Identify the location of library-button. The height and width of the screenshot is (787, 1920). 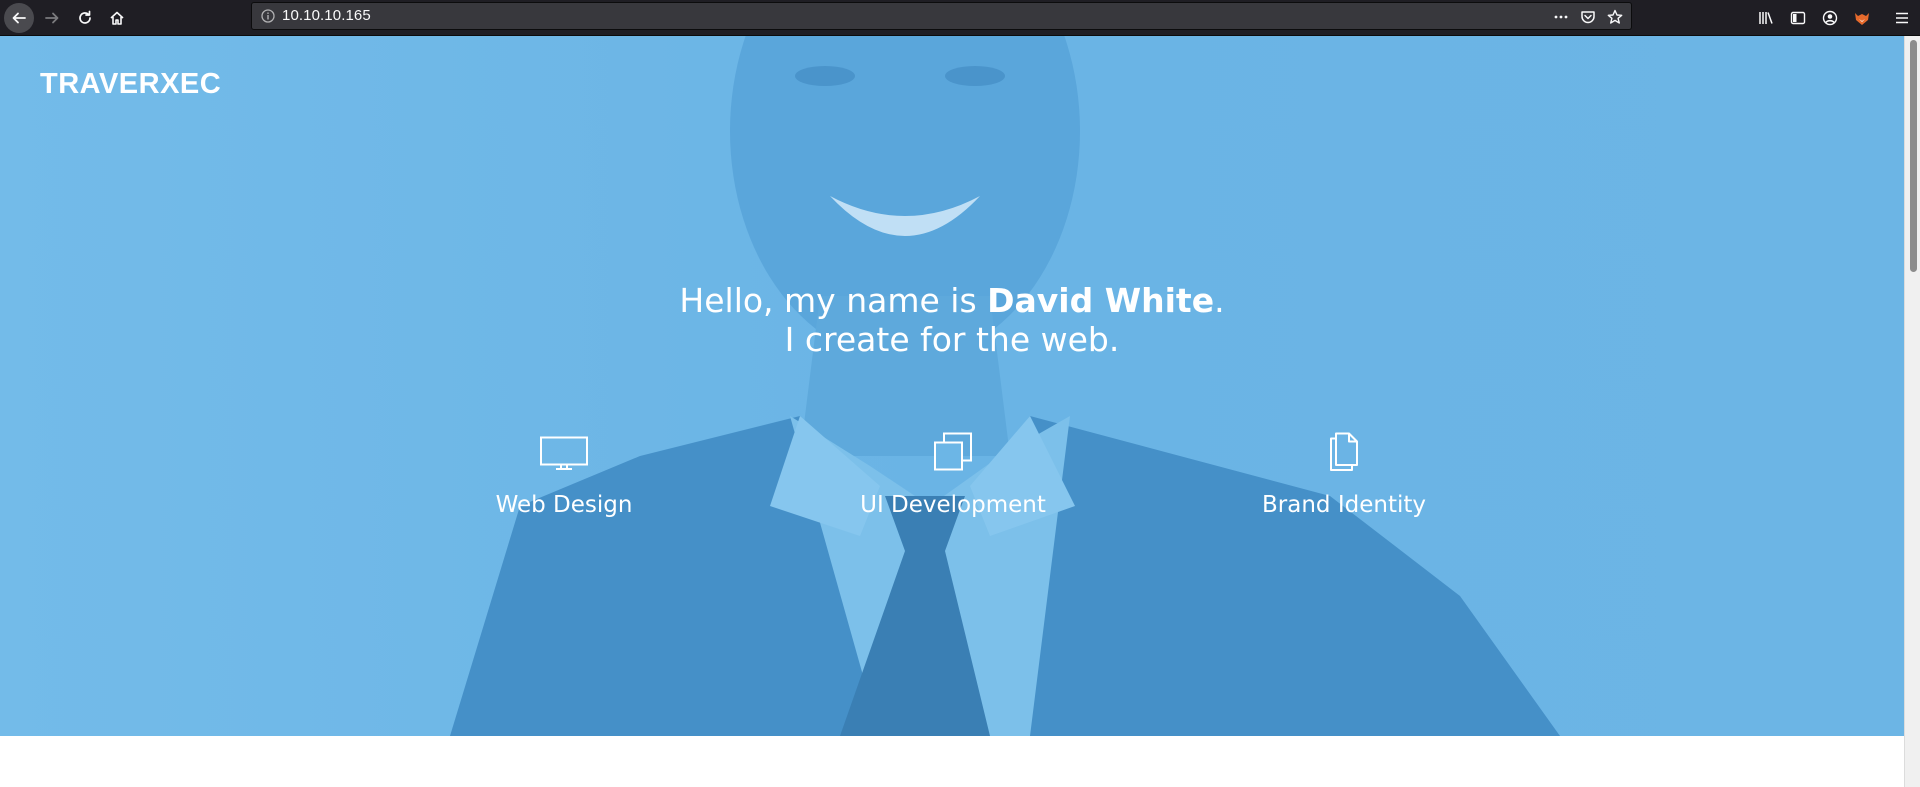
(1766, 18).